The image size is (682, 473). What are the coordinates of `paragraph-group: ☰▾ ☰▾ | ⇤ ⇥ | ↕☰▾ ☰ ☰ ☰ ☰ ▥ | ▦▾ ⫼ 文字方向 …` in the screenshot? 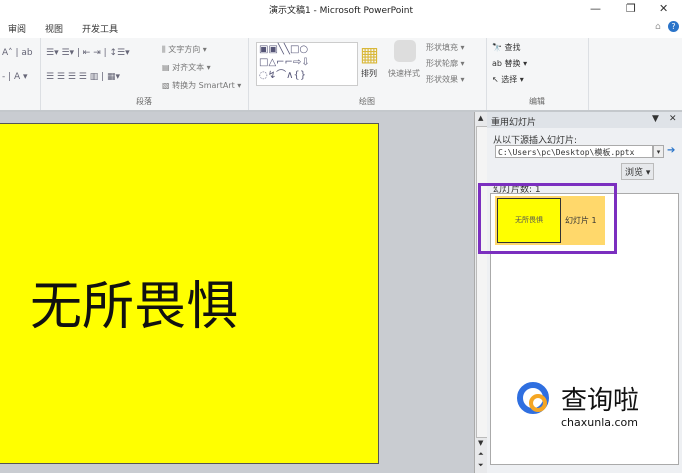 It's located at (144, 74).